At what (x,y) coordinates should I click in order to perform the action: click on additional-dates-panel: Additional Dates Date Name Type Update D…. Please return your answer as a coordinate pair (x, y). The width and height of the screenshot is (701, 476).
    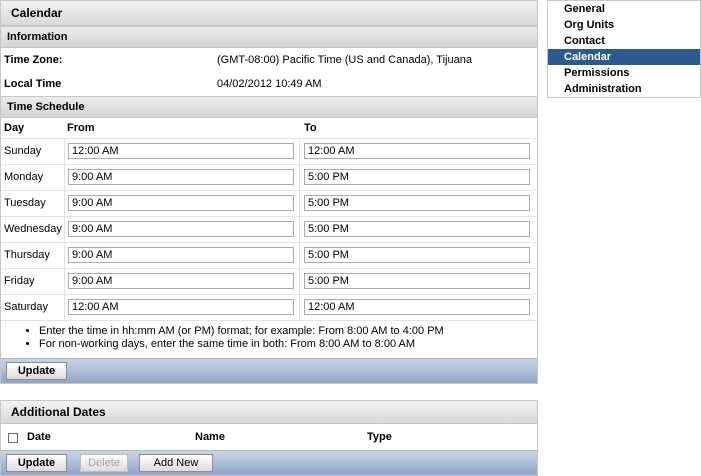
    Looking at the image, I should click on (269, 438).